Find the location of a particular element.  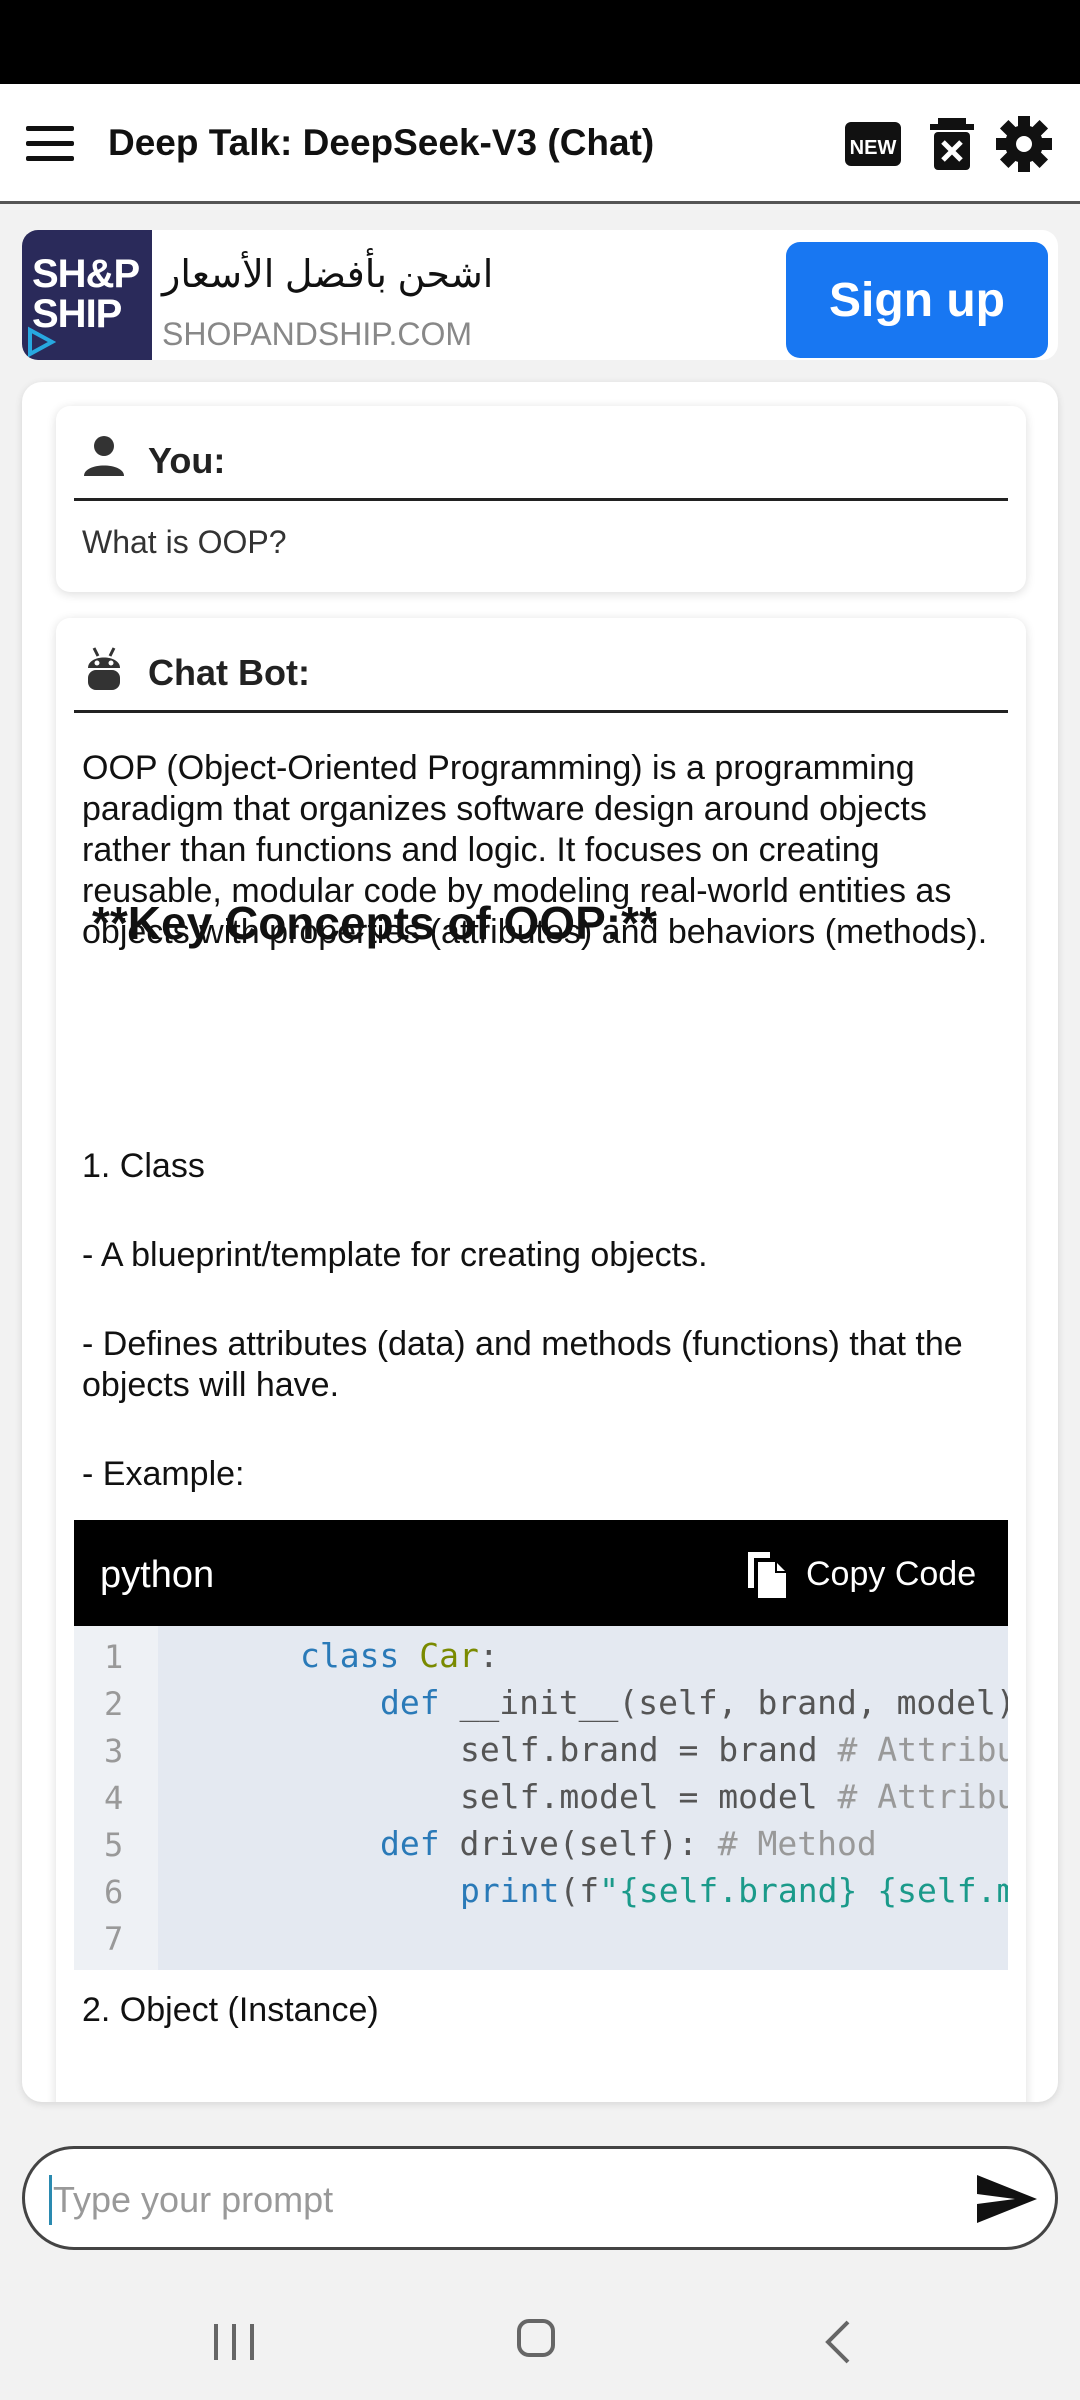

line-number: 5 is located at coordinates (114, 1845).